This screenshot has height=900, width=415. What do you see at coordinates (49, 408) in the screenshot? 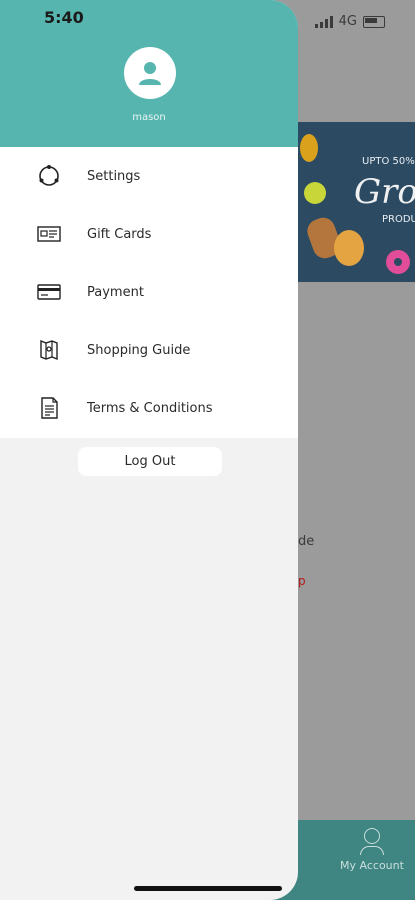
I see `document-icon` at bounding box center [49, 408].